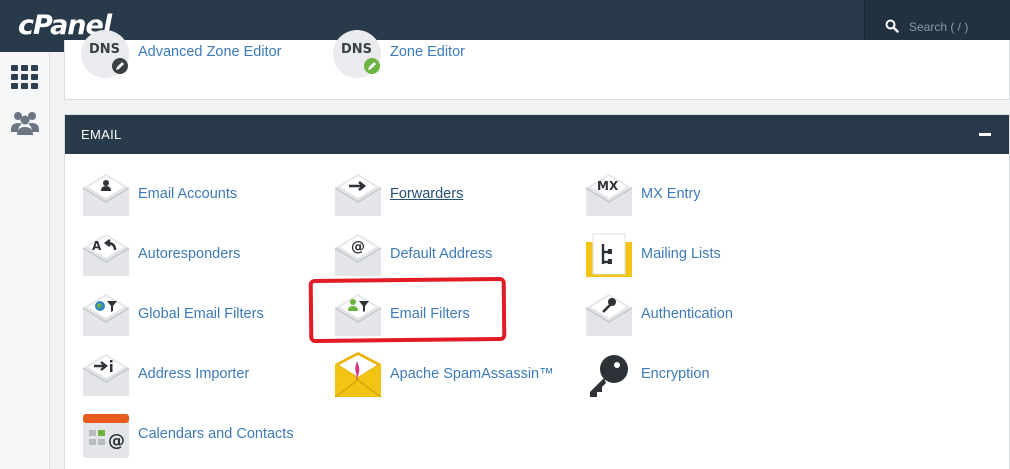  Describe the element at coordinates (106, 195) in the screenshot. I see `email-accounts-icon` at that location.